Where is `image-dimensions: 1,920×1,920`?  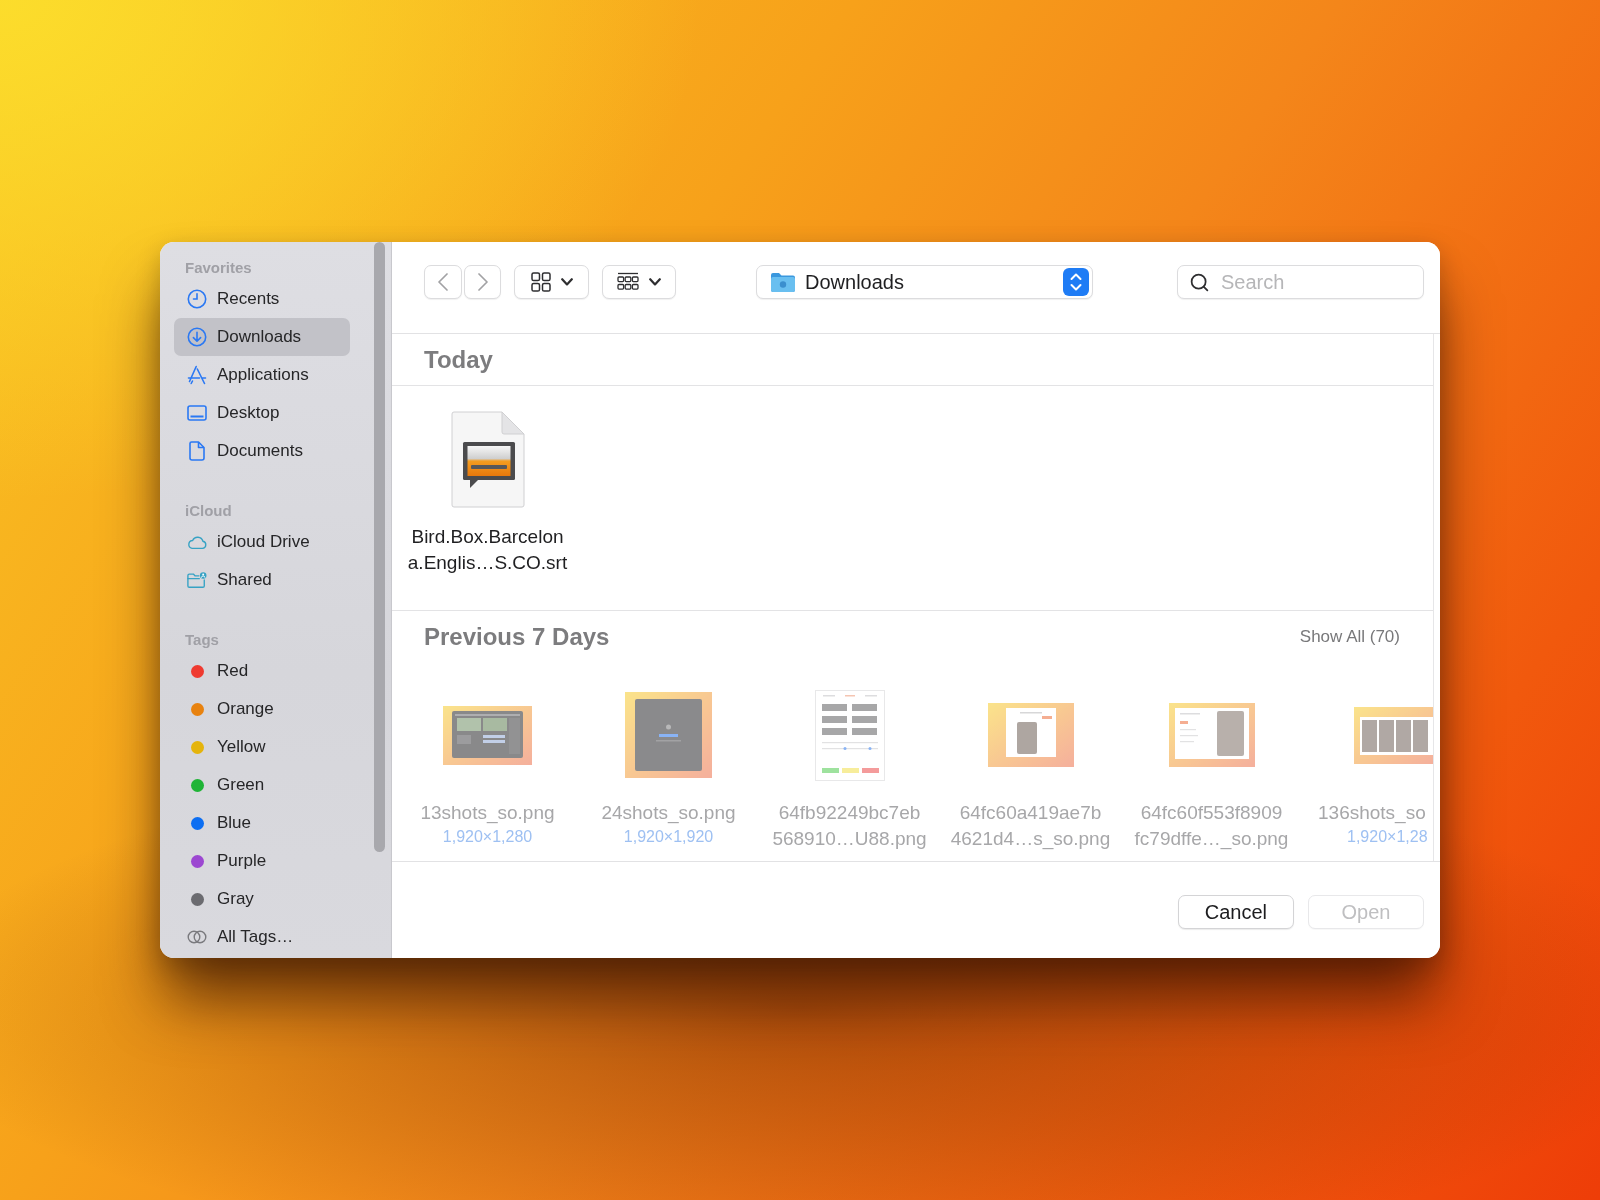 image-dimensions: 1,920×1,920 is located at coordinates (668, 837).